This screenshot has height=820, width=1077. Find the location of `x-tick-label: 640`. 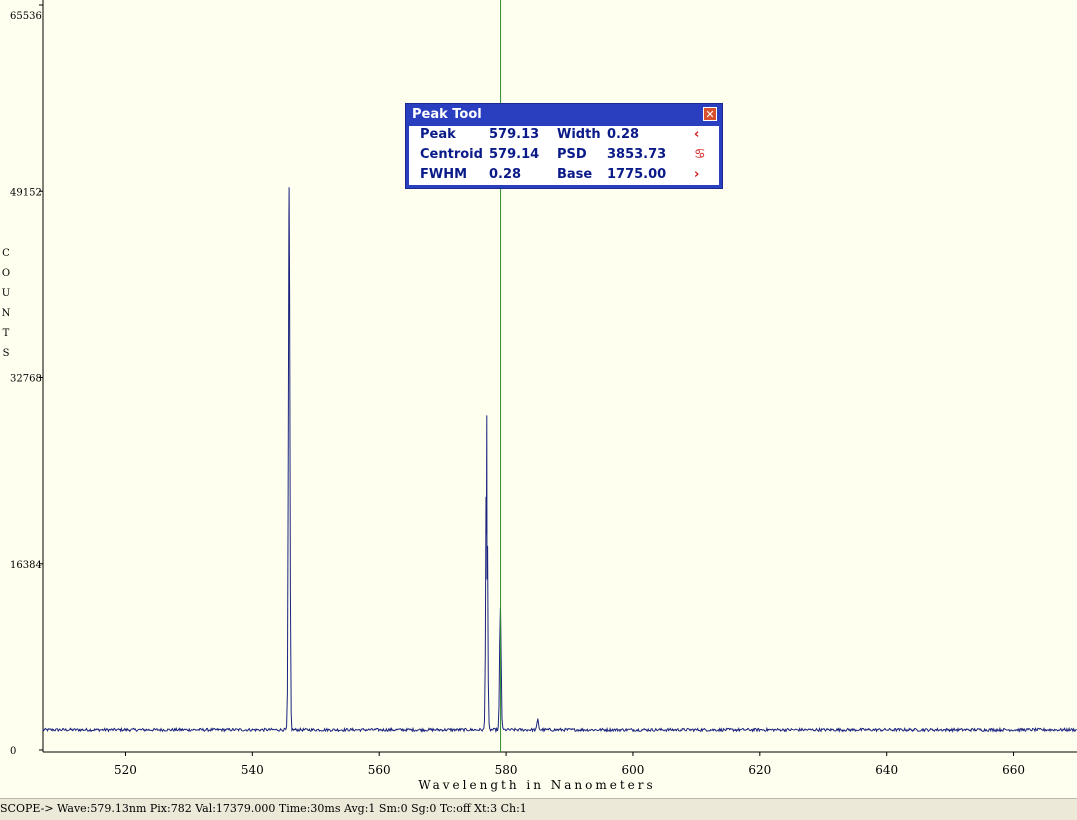

x-tick-label: 640 is located at coordinates (886, 770).